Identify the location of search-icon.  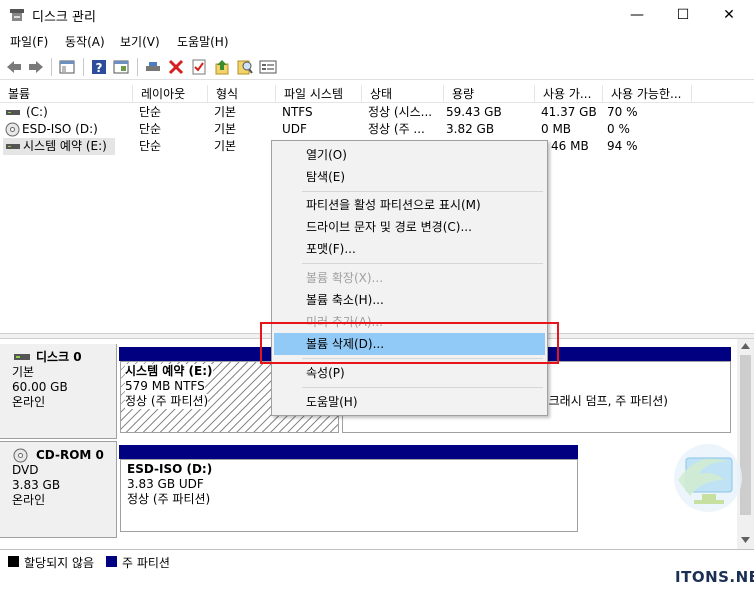
(245, 67).